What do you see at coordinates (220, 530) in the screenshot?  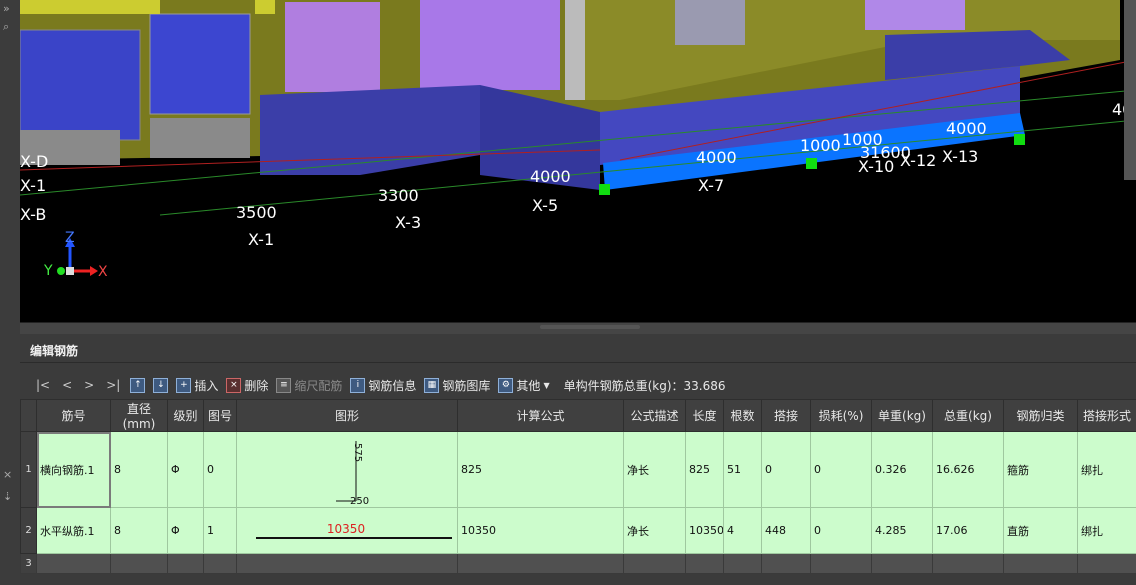 I see `shape-no-cell: 1` at bounding box center [220, 530].